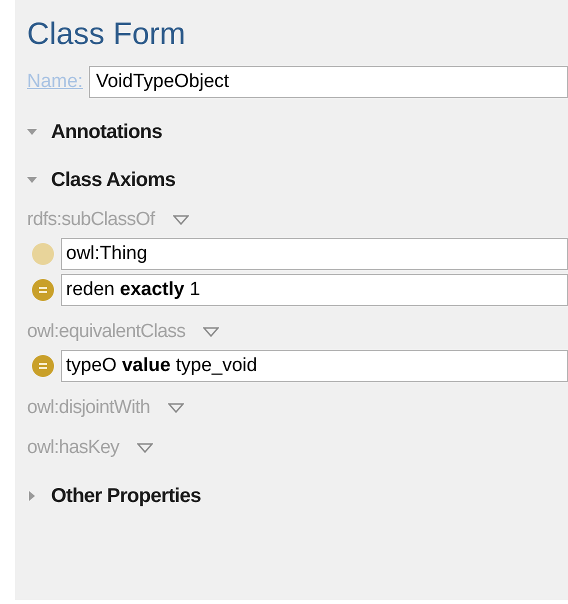 Image resolution: width=568 pixels, height=604 pixels. I want to click on class-circle-icon, so click(43, 254).